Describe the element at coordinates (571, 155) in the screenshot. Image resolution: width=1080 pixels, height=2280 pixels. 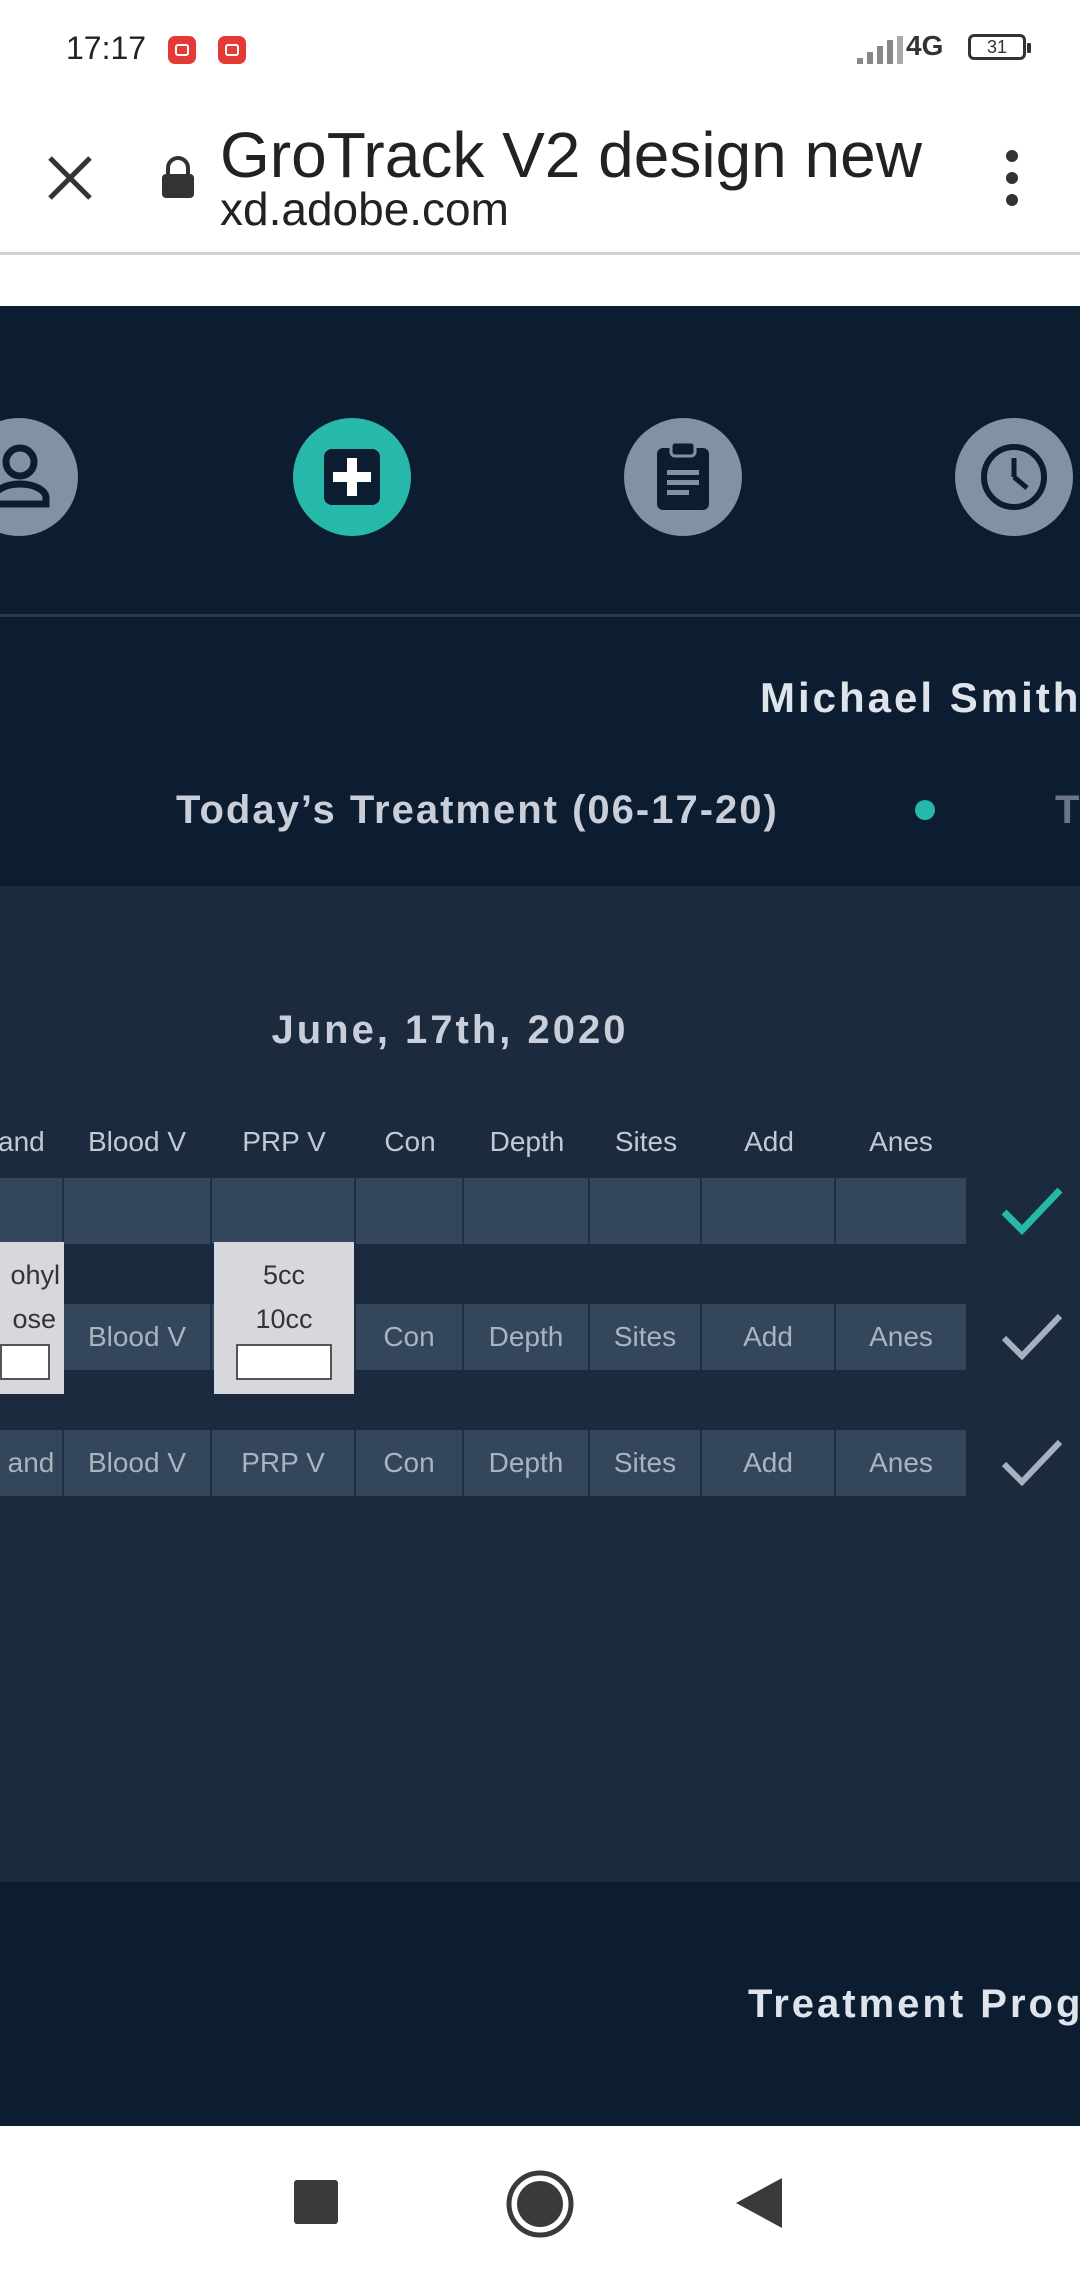
I see `page-title: GroTrack V2 design new` at that location.